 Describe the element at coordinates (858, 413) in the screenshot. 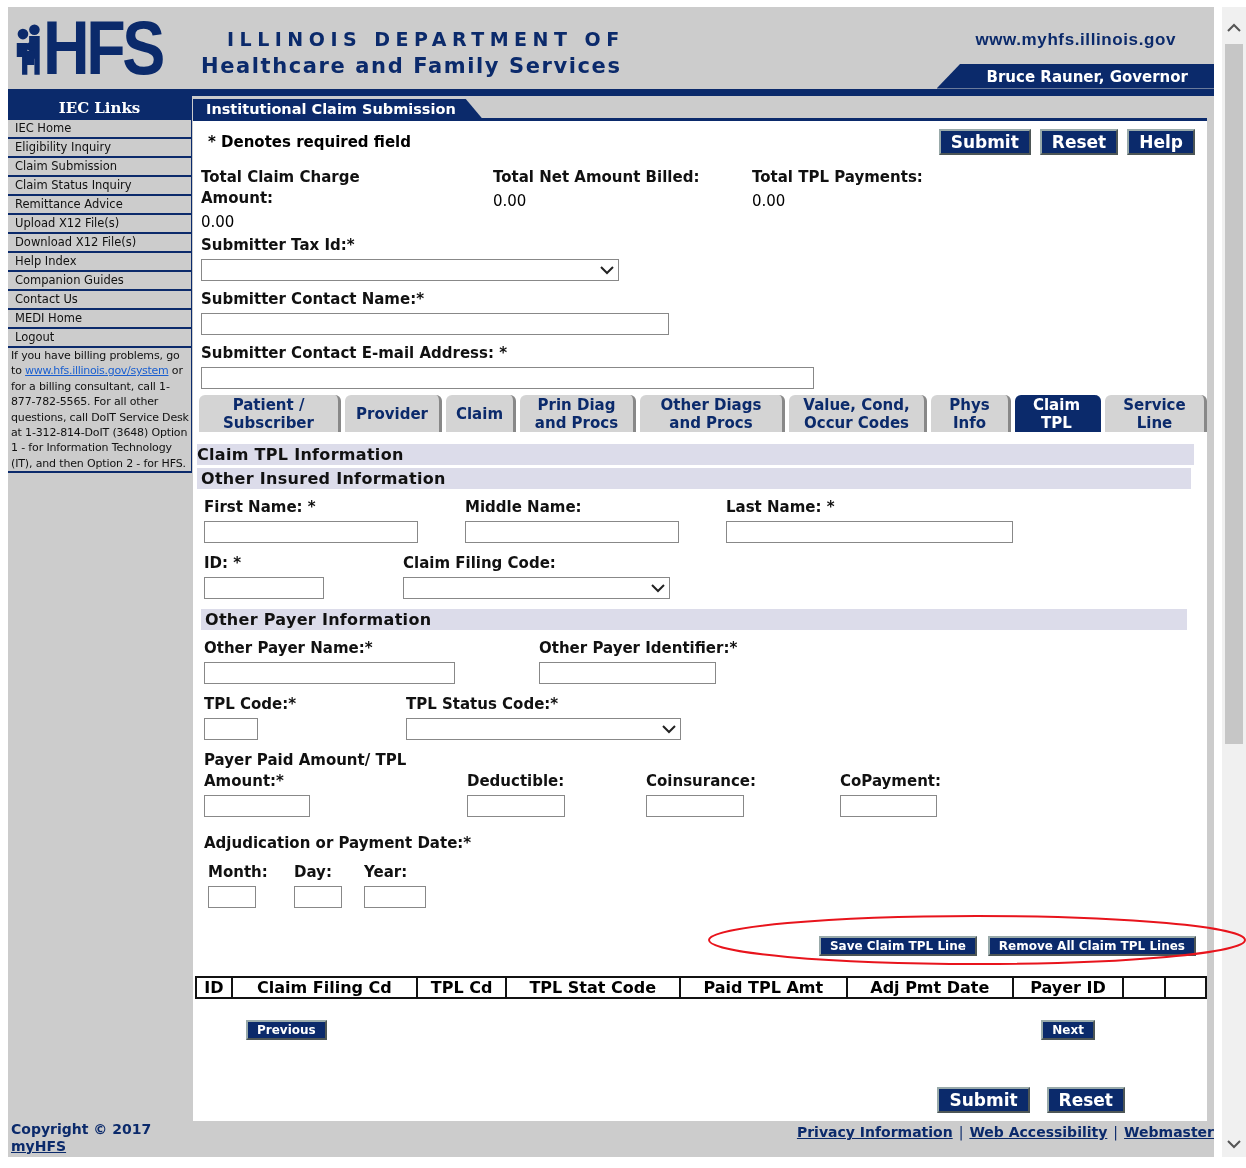

I see `tab: Value, Cond, Occur Codes` at that location.